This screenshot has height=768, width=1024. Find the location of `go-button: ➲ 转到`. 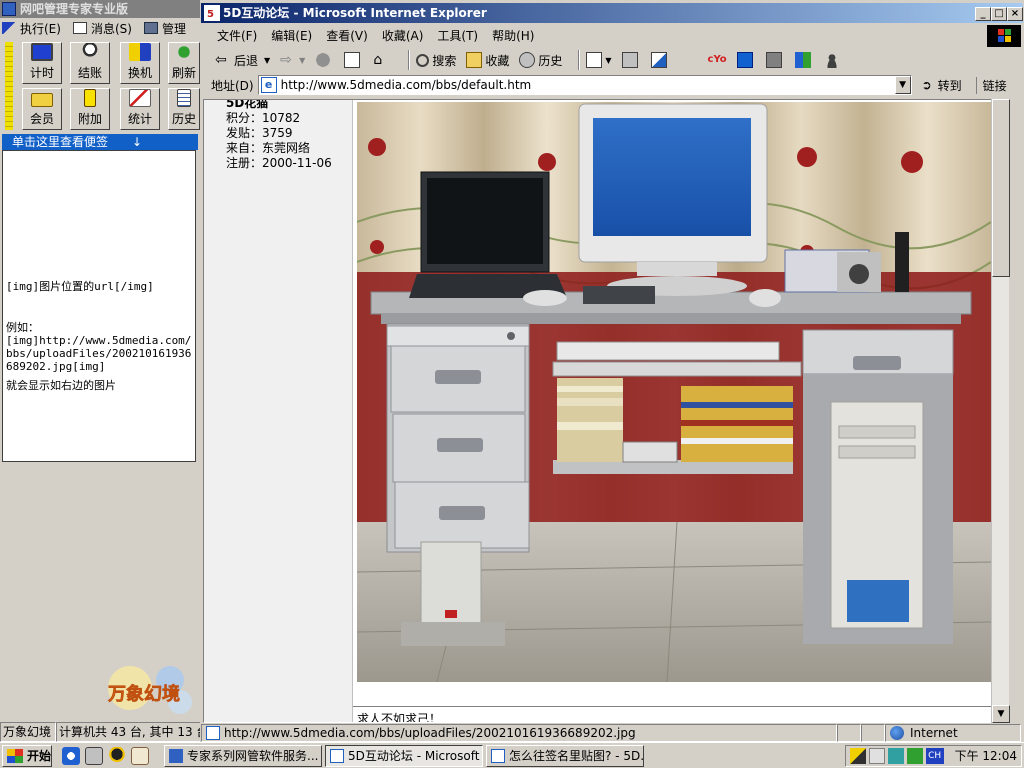

go-button: ➲ 转到 is located at coordinates (942, 85).